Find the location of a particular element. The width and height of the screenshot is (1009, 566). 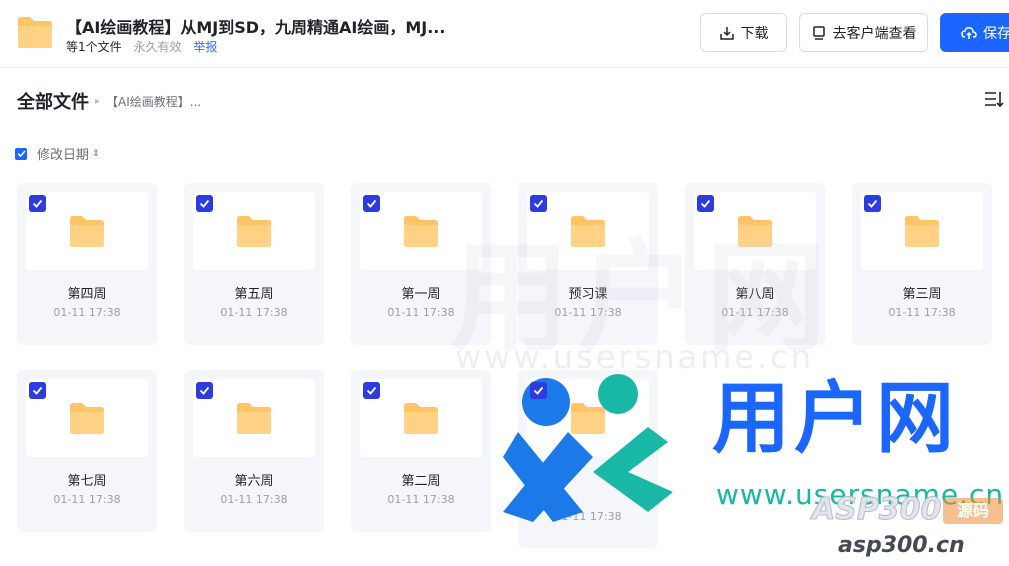

download-button: 下载 is located at coordinates (743, 32).